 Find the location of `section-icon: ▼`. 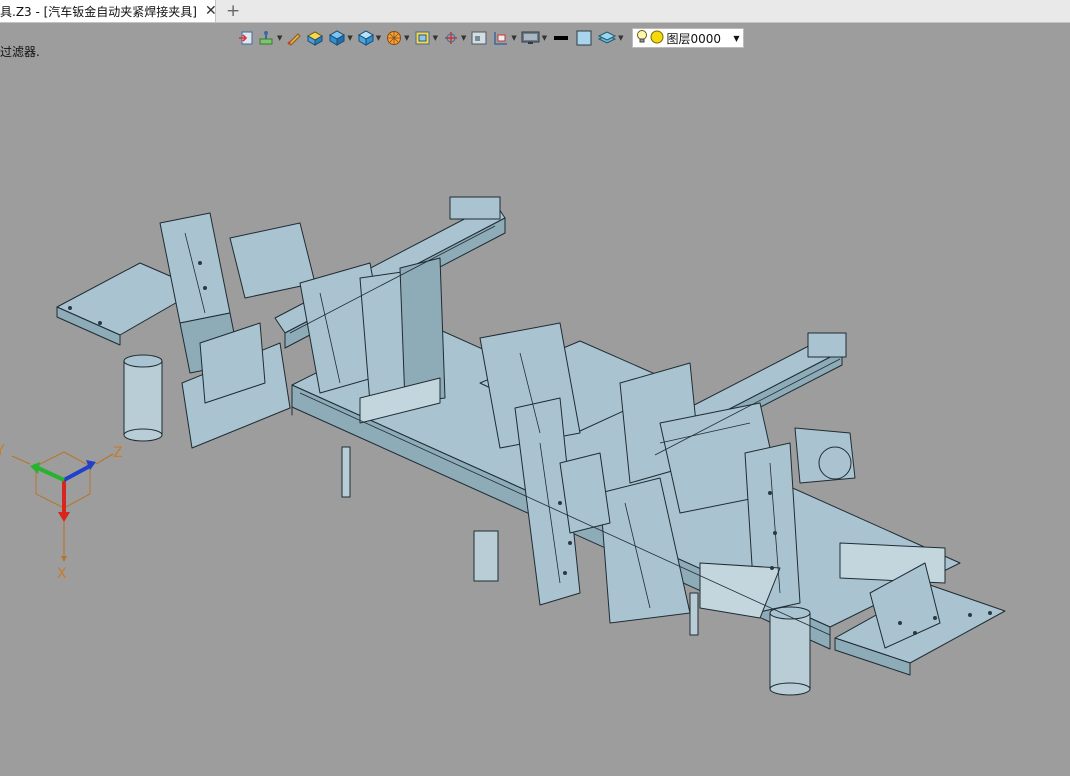

section-icon: ▼ is located at coordinates (504, 38).